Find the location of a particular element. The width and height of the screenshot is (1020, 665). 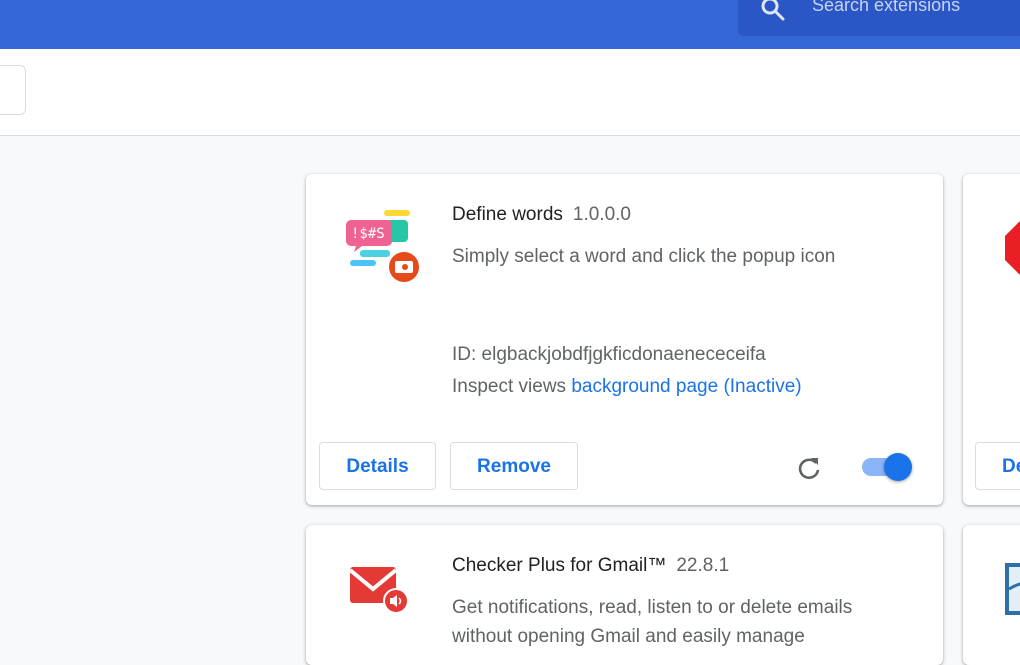

extension-name: Checker Plus for Gmail™ 22.8.1 is located at coordinates (590, 566).